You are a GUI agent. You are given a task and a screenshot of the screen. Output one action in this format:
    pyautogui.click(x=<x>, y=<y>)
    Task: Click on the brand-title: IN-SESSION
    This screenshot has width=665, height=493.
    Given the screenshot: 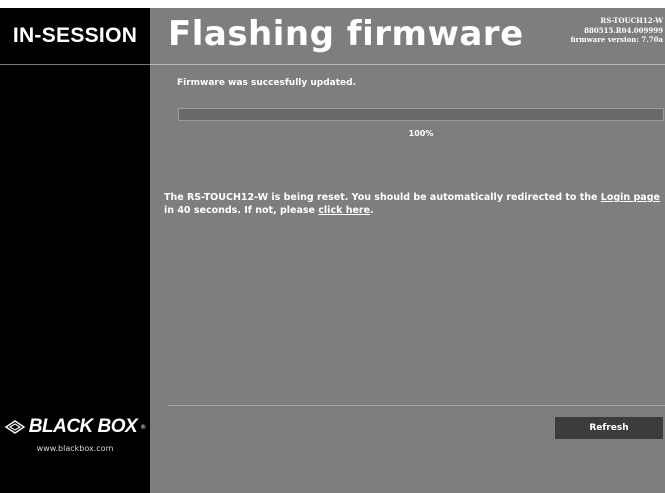 What is the action you would take?
    pyautogui.click(x=75, y=35)
    